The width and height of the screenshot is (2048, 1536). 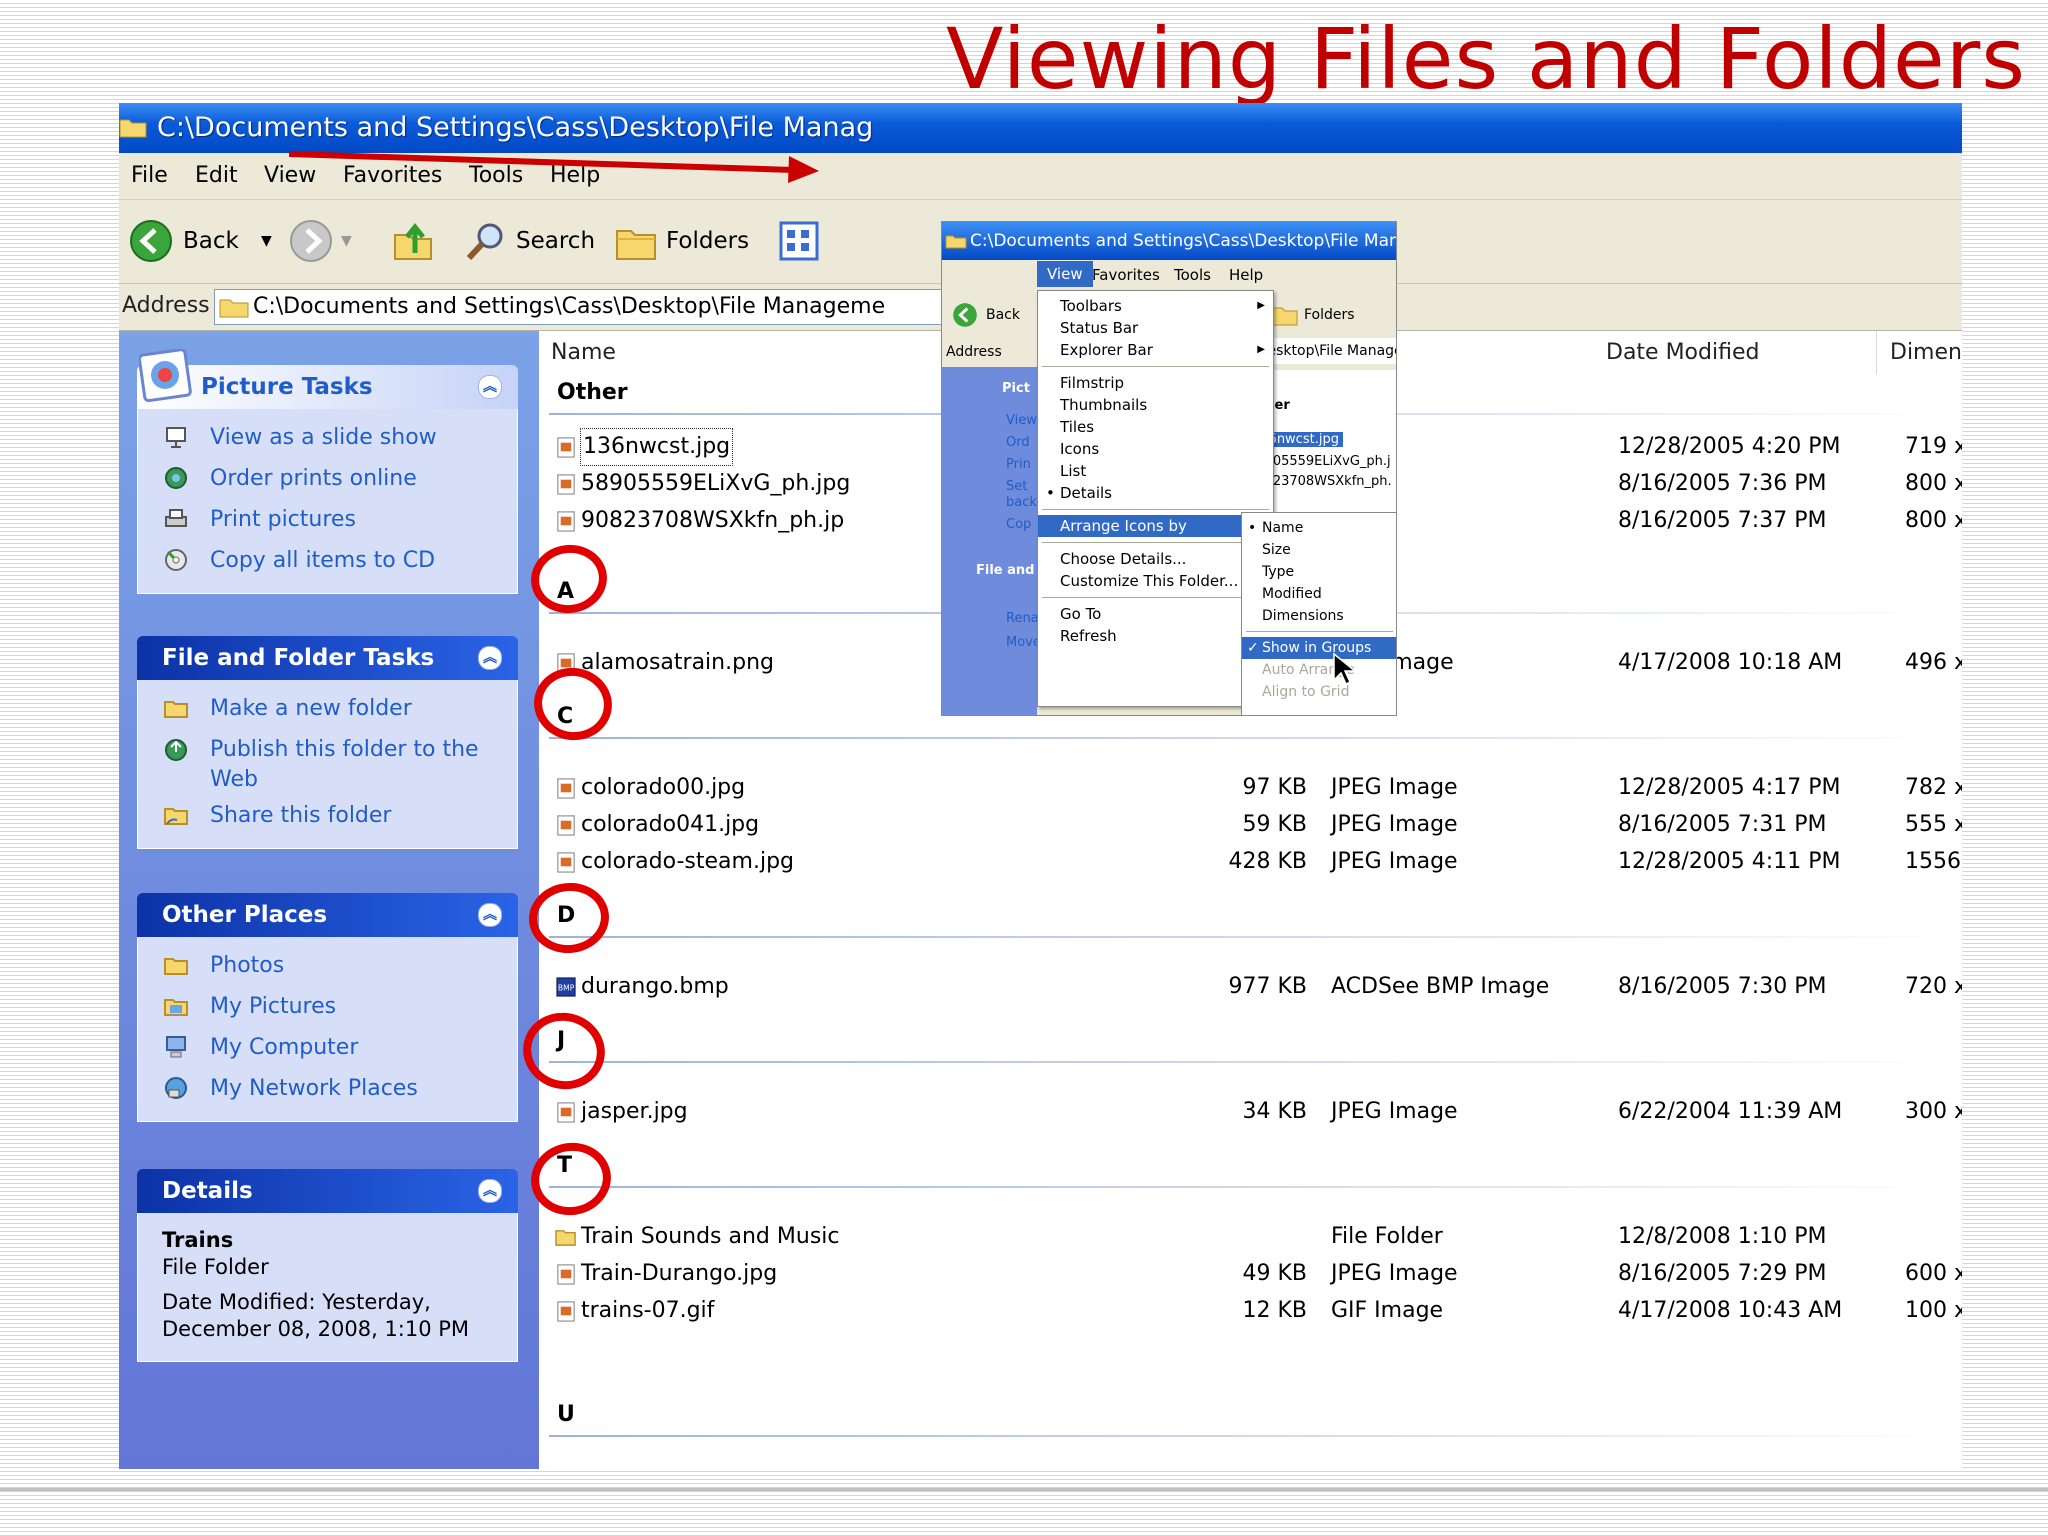 What do you see at coordinates (648, 1310) in the screenshot?
I see `file-name: trains-07.gif` at bounding box center [648, 1310].